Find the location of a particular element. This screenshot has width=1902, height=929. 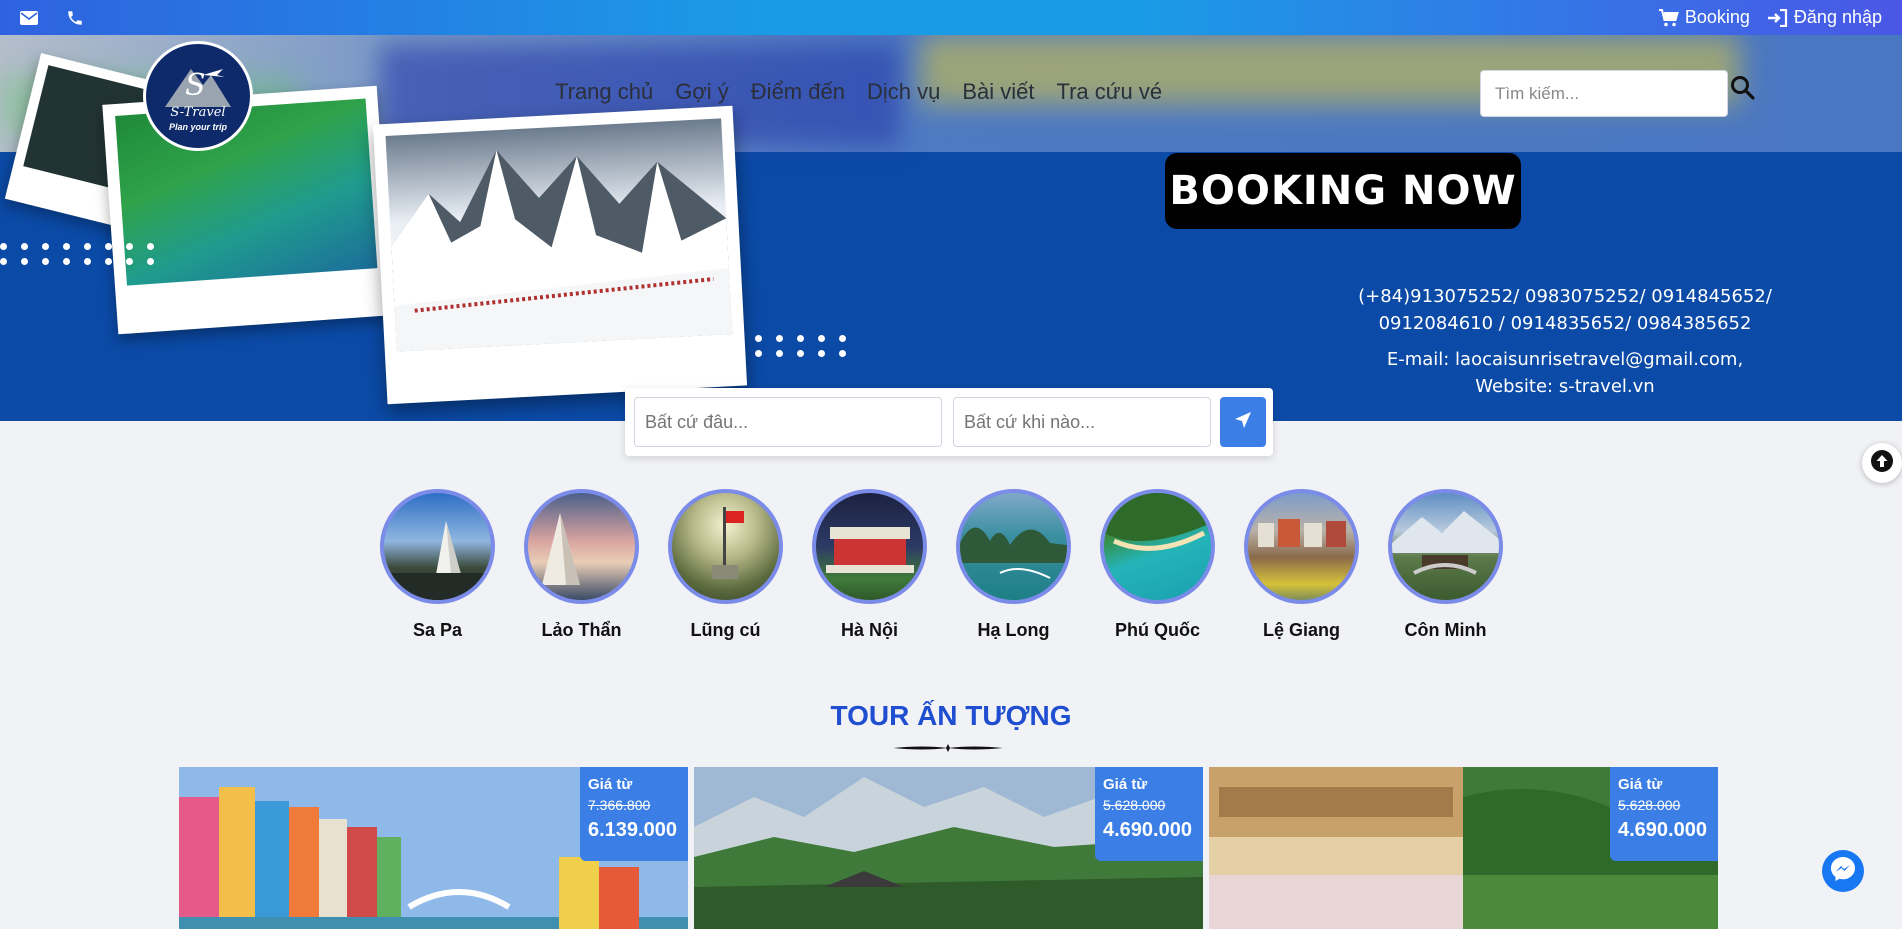

title-divider is located at coordinates (948, 748).